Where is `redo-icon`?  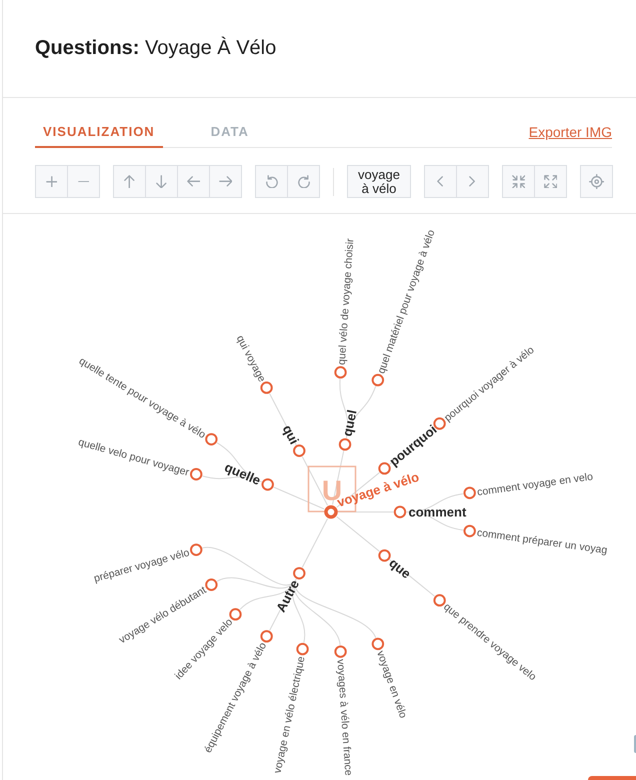
redo-icon is located at coordinates (304, 181).